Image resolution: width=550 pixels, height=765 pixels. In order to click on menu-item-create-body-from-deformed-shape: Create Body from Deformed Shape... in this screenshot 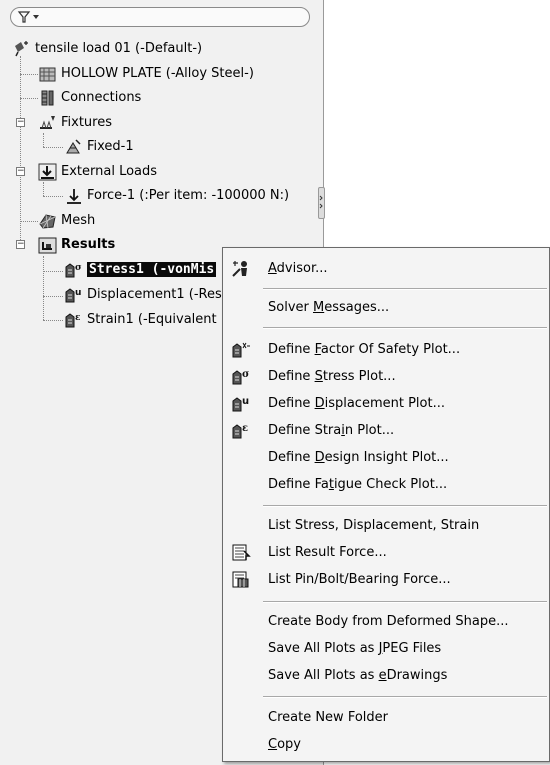, I will do `click(386, 621)`.